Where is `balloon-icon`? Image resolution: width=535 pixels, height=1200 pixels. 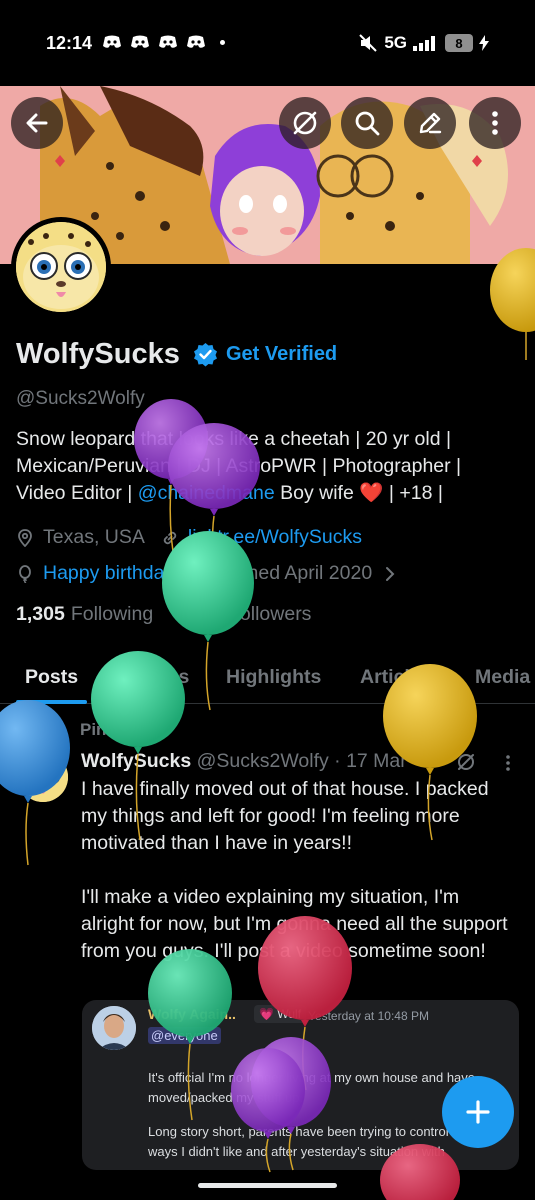
balloon-icon is located at coordinates (25, 573).